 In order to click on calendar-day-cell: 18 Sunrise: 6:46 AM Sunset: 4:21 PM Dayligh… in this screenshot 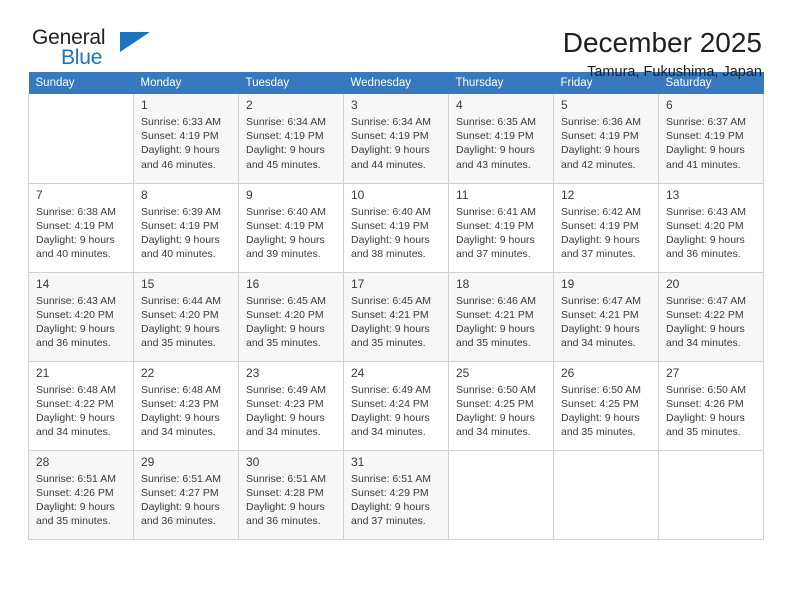, I will do `click(501, 317)`.